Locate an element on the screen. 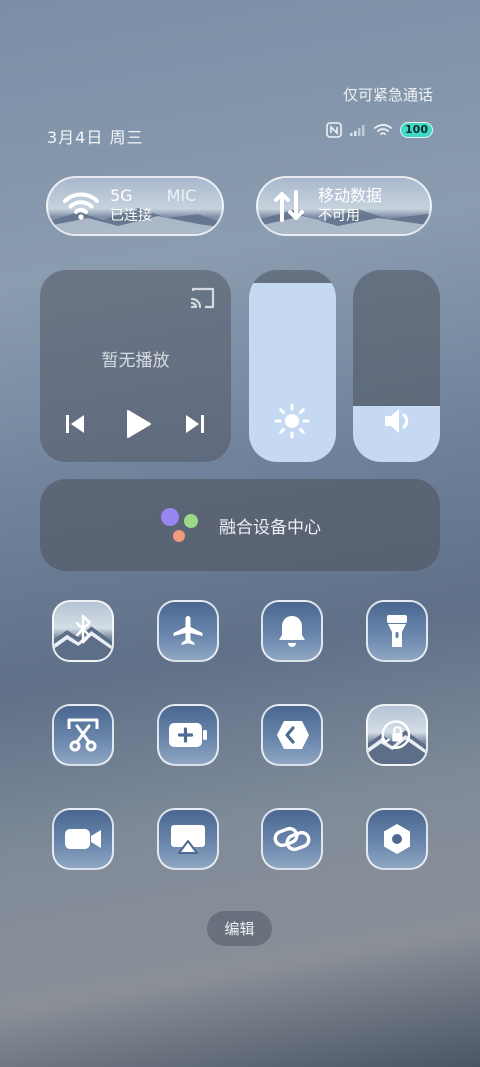  screenshot-toggle is located at coordinates (83, 735).